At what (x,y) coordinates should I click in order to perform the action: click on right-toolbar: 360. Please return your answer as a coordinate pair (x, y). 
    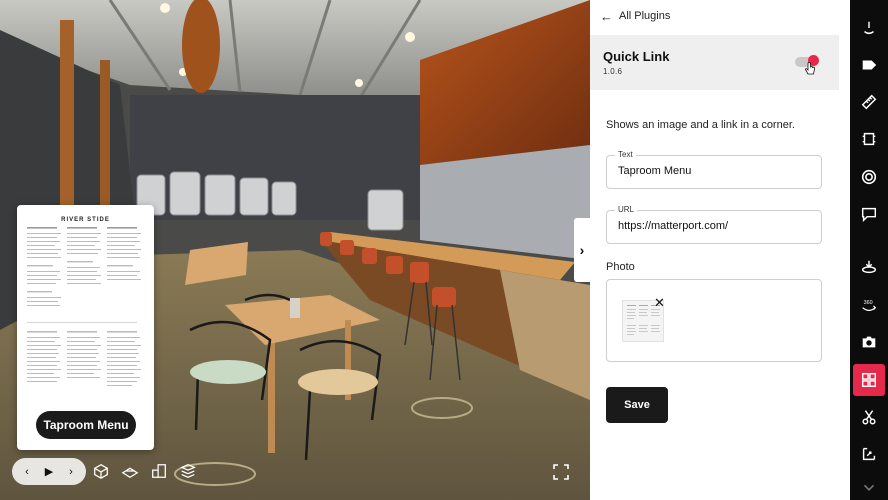
    Looking at the image, I should click on (869, 250).